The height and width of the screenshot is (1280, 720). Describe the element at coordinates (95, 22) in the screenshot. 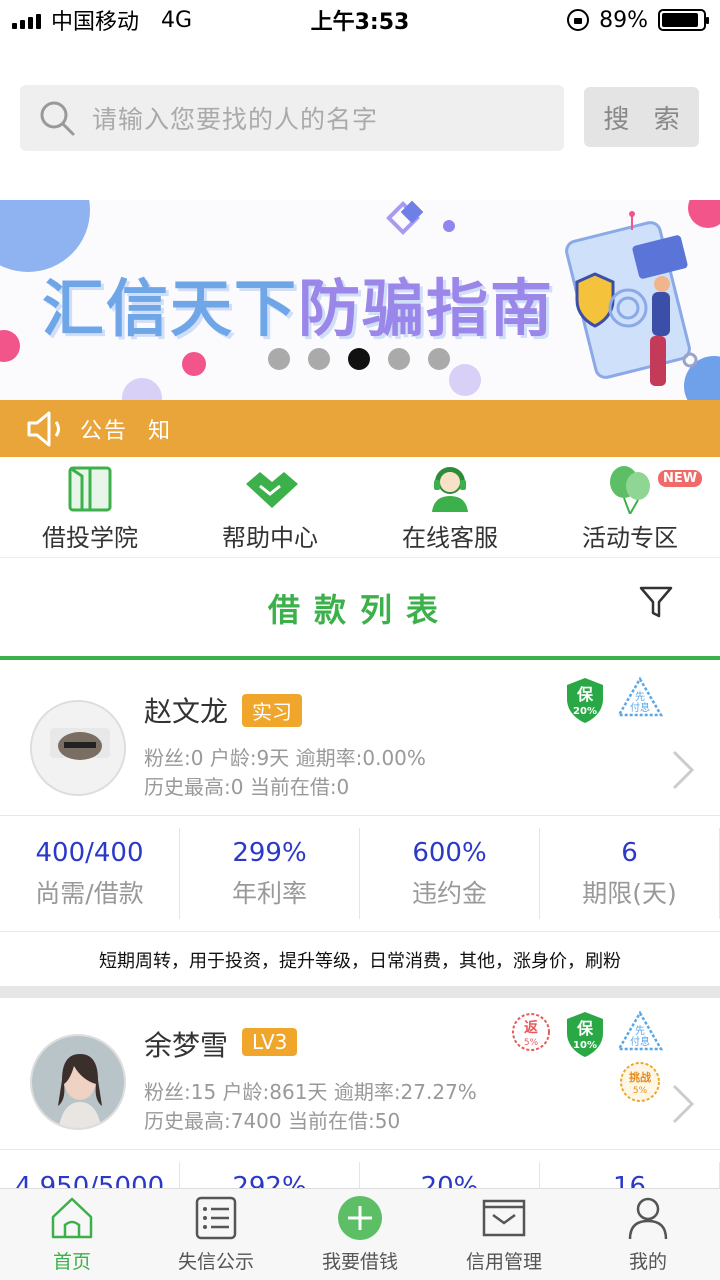

I see `carrier-name: 中国移动` at that location.